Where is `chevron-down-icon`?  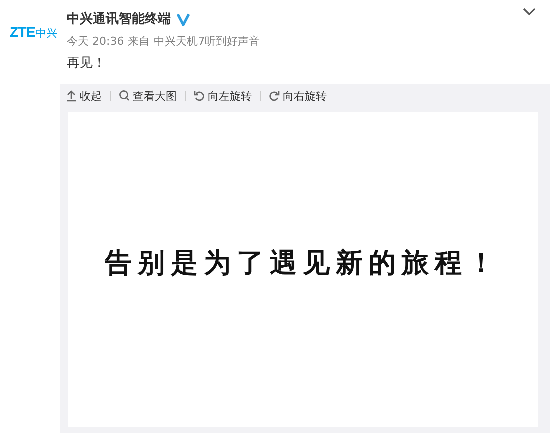 chevron-down-icon is located at coordinates (529, 12).